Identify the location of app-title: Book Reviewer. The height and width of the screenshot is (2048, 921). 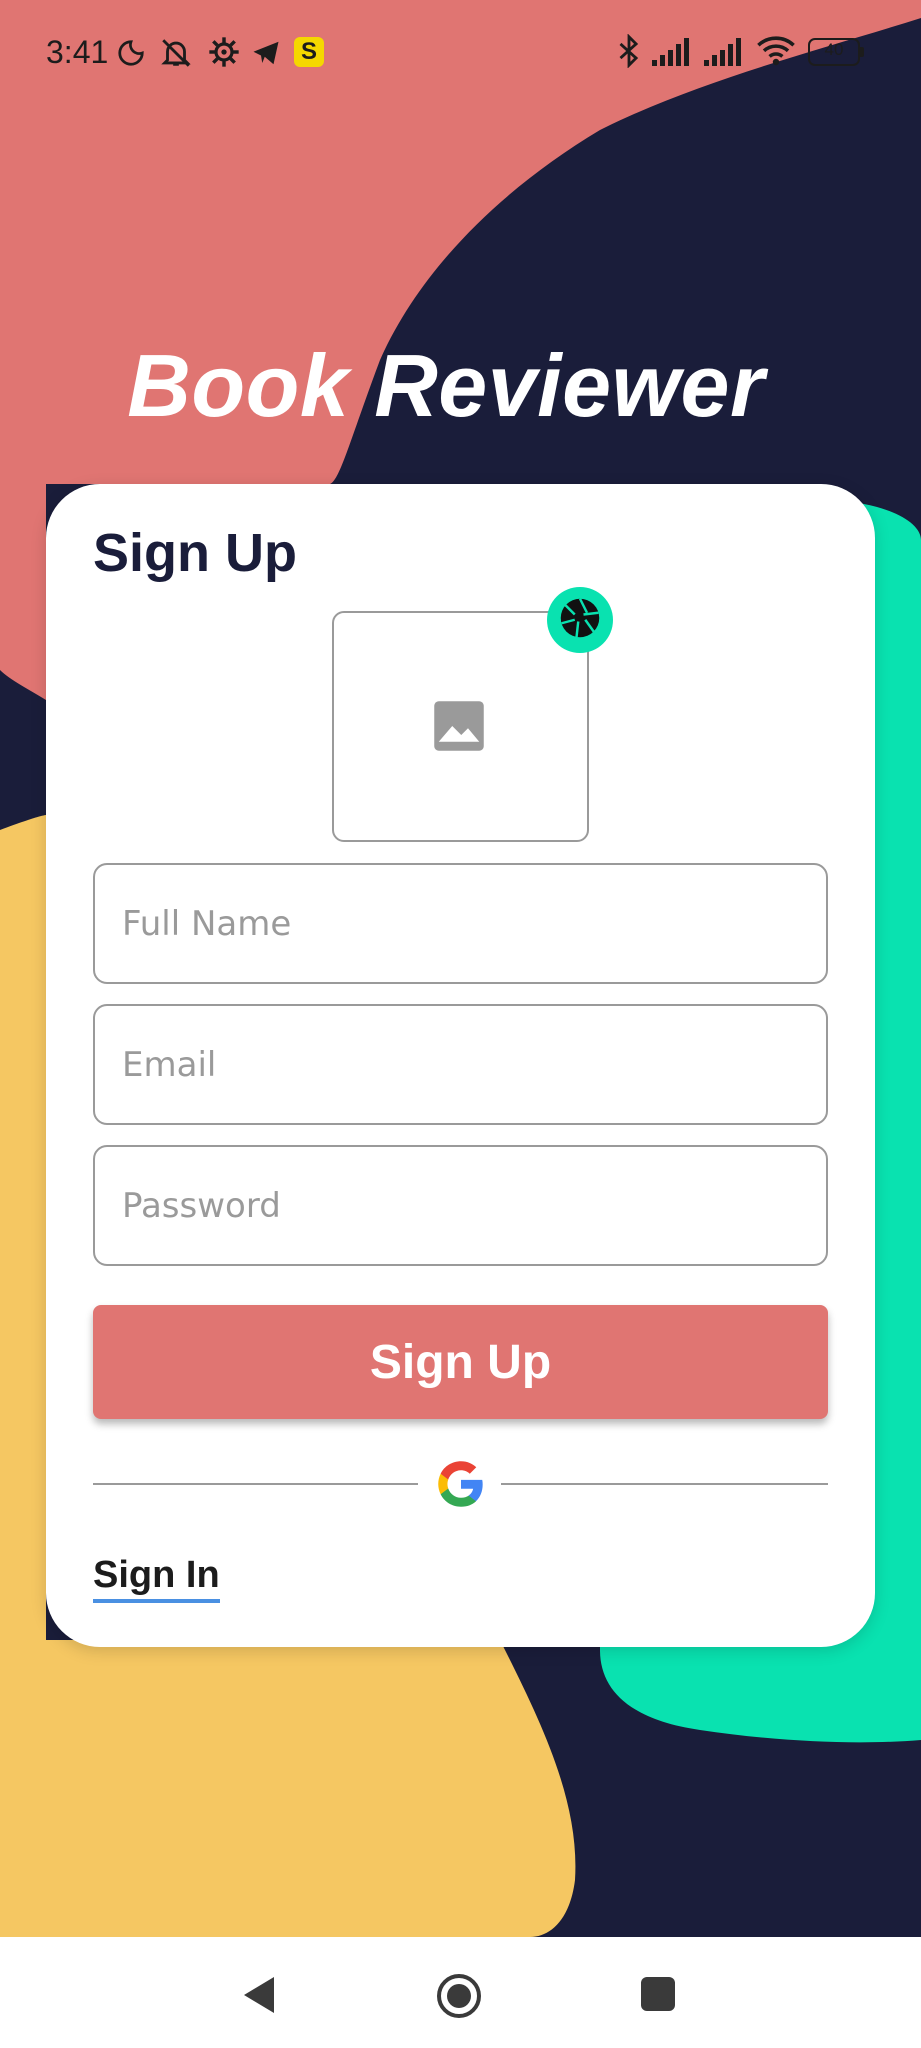
(446, 385).